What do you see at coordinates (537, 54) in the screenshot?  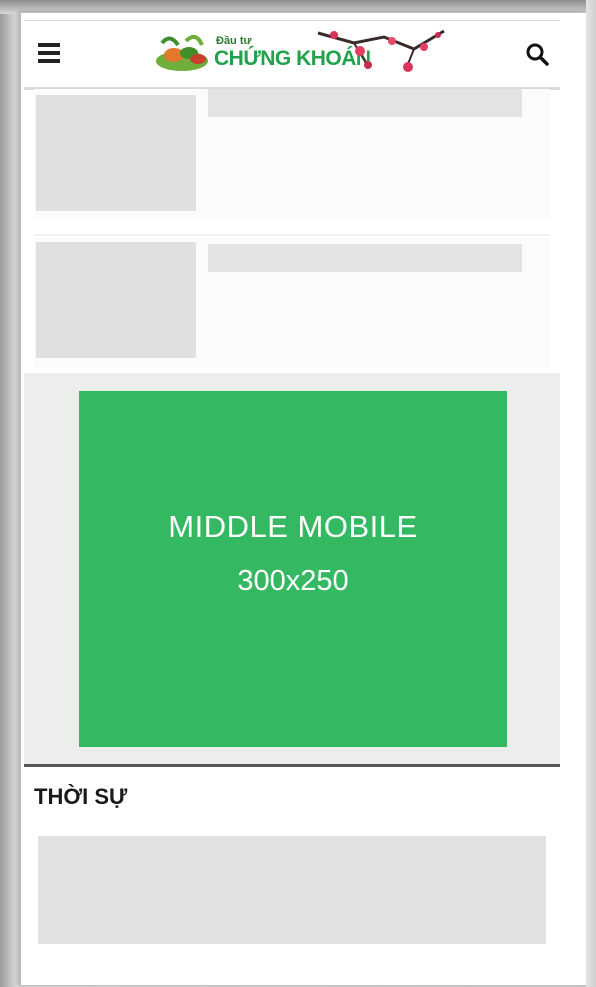 I see `search-icon` at bounding box center [537, 54].